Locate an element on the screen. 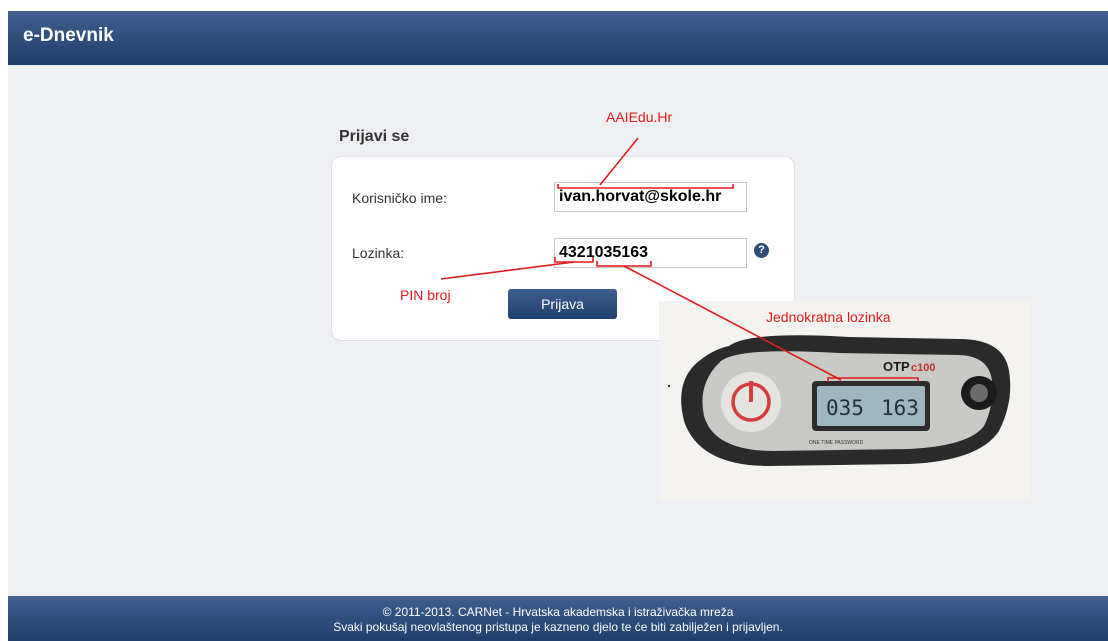 The width and height of the screenshot is (1108, 641). annotation-pin: PIN broj is located at coordinates (425, 295).